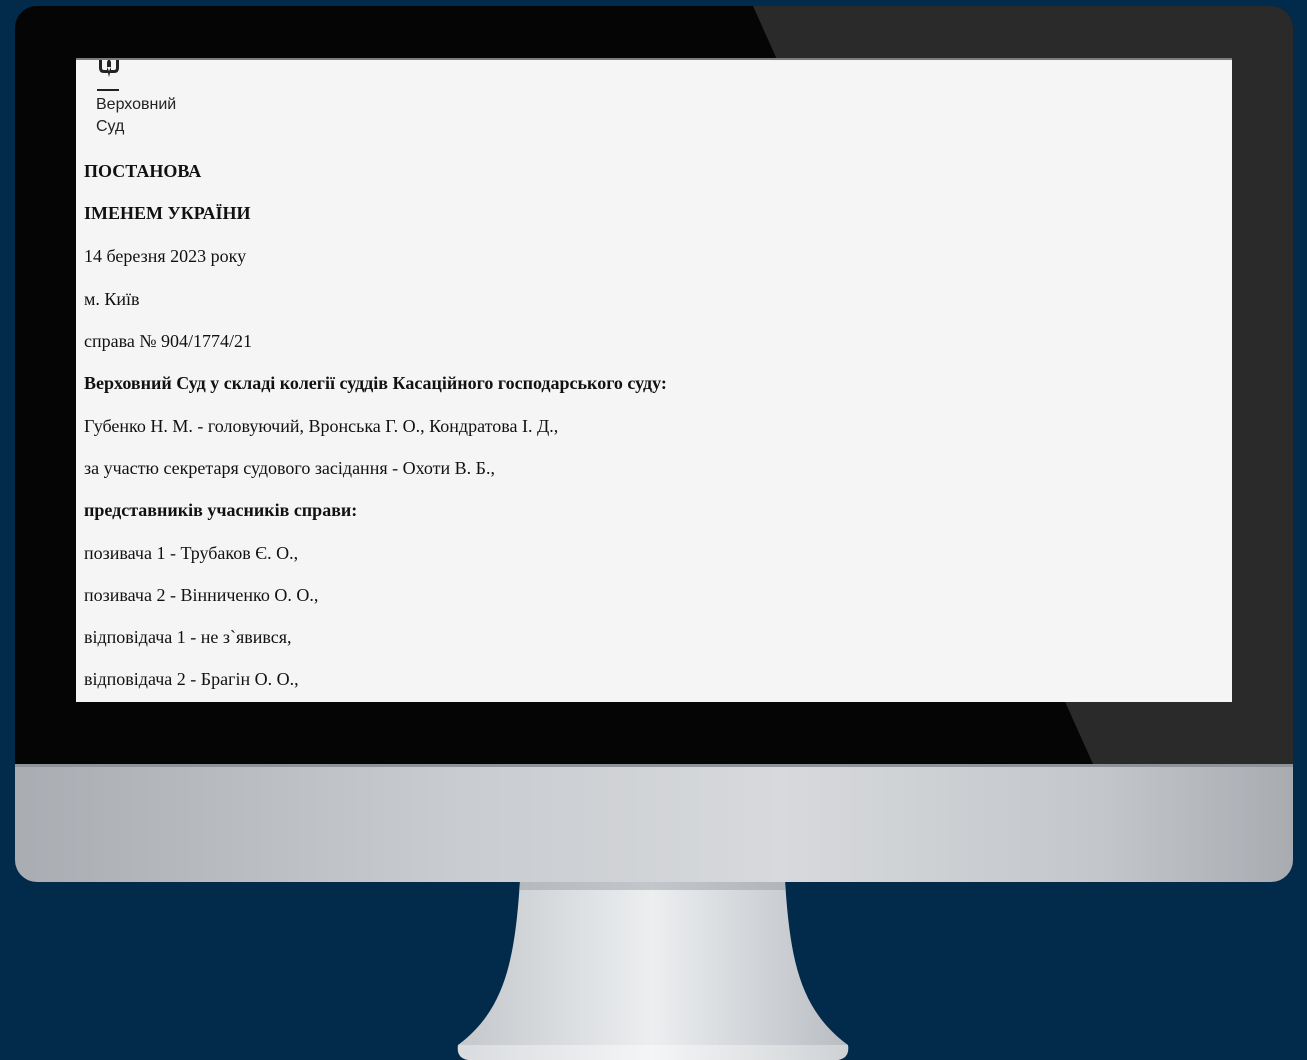  Describe the element at coordinates (108, 90) in the screenshot. I see `logo-rule` at that location.